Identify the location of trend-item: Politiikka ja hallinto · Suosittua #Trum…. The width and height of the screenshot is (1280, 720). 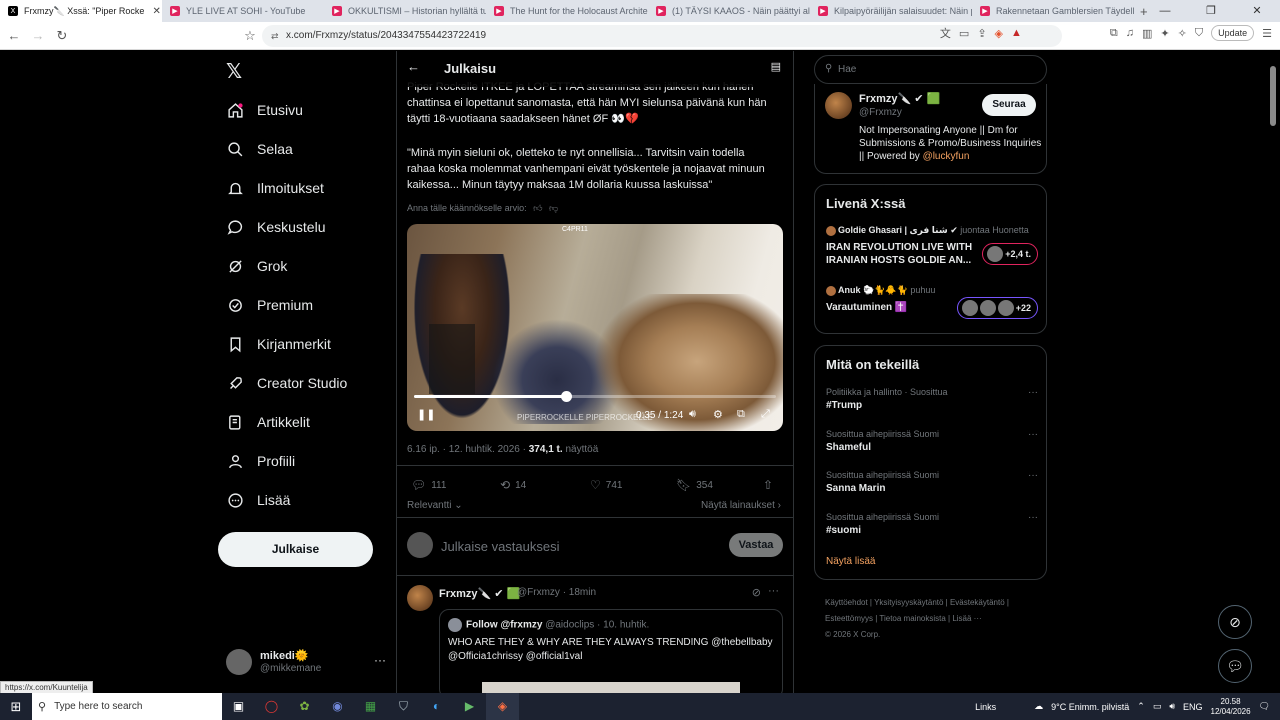
(932, 399).